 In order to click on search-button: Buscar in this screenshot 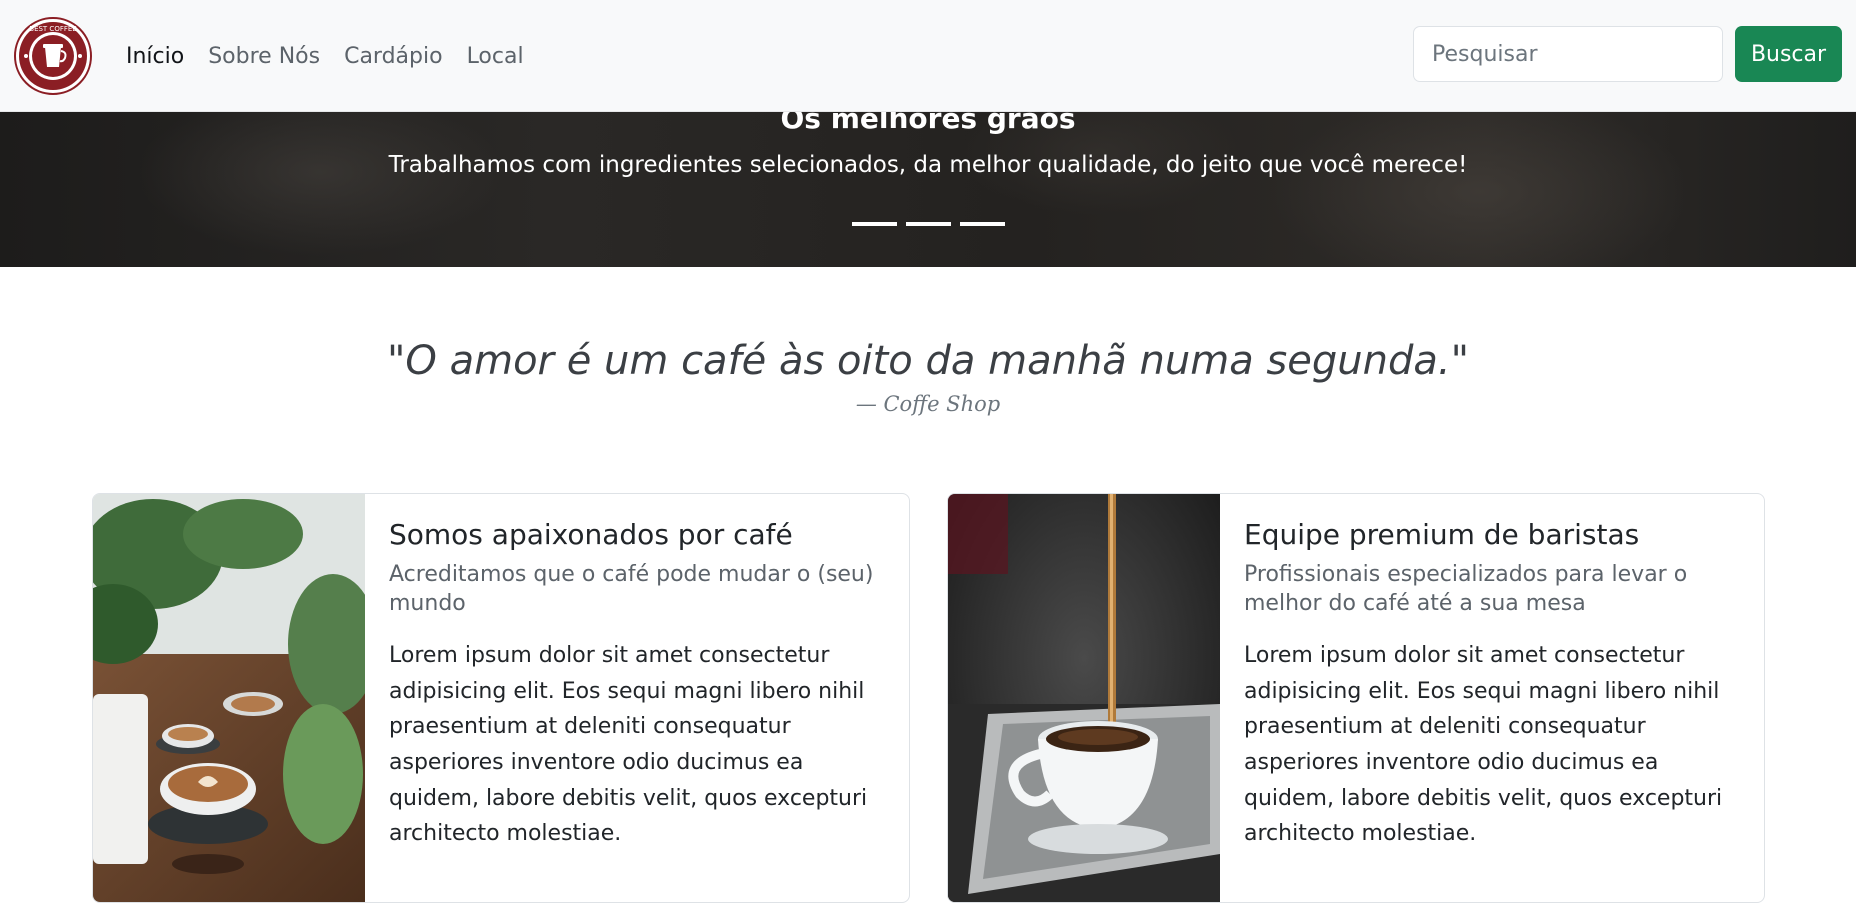, I will do `click(1788, 54)`.